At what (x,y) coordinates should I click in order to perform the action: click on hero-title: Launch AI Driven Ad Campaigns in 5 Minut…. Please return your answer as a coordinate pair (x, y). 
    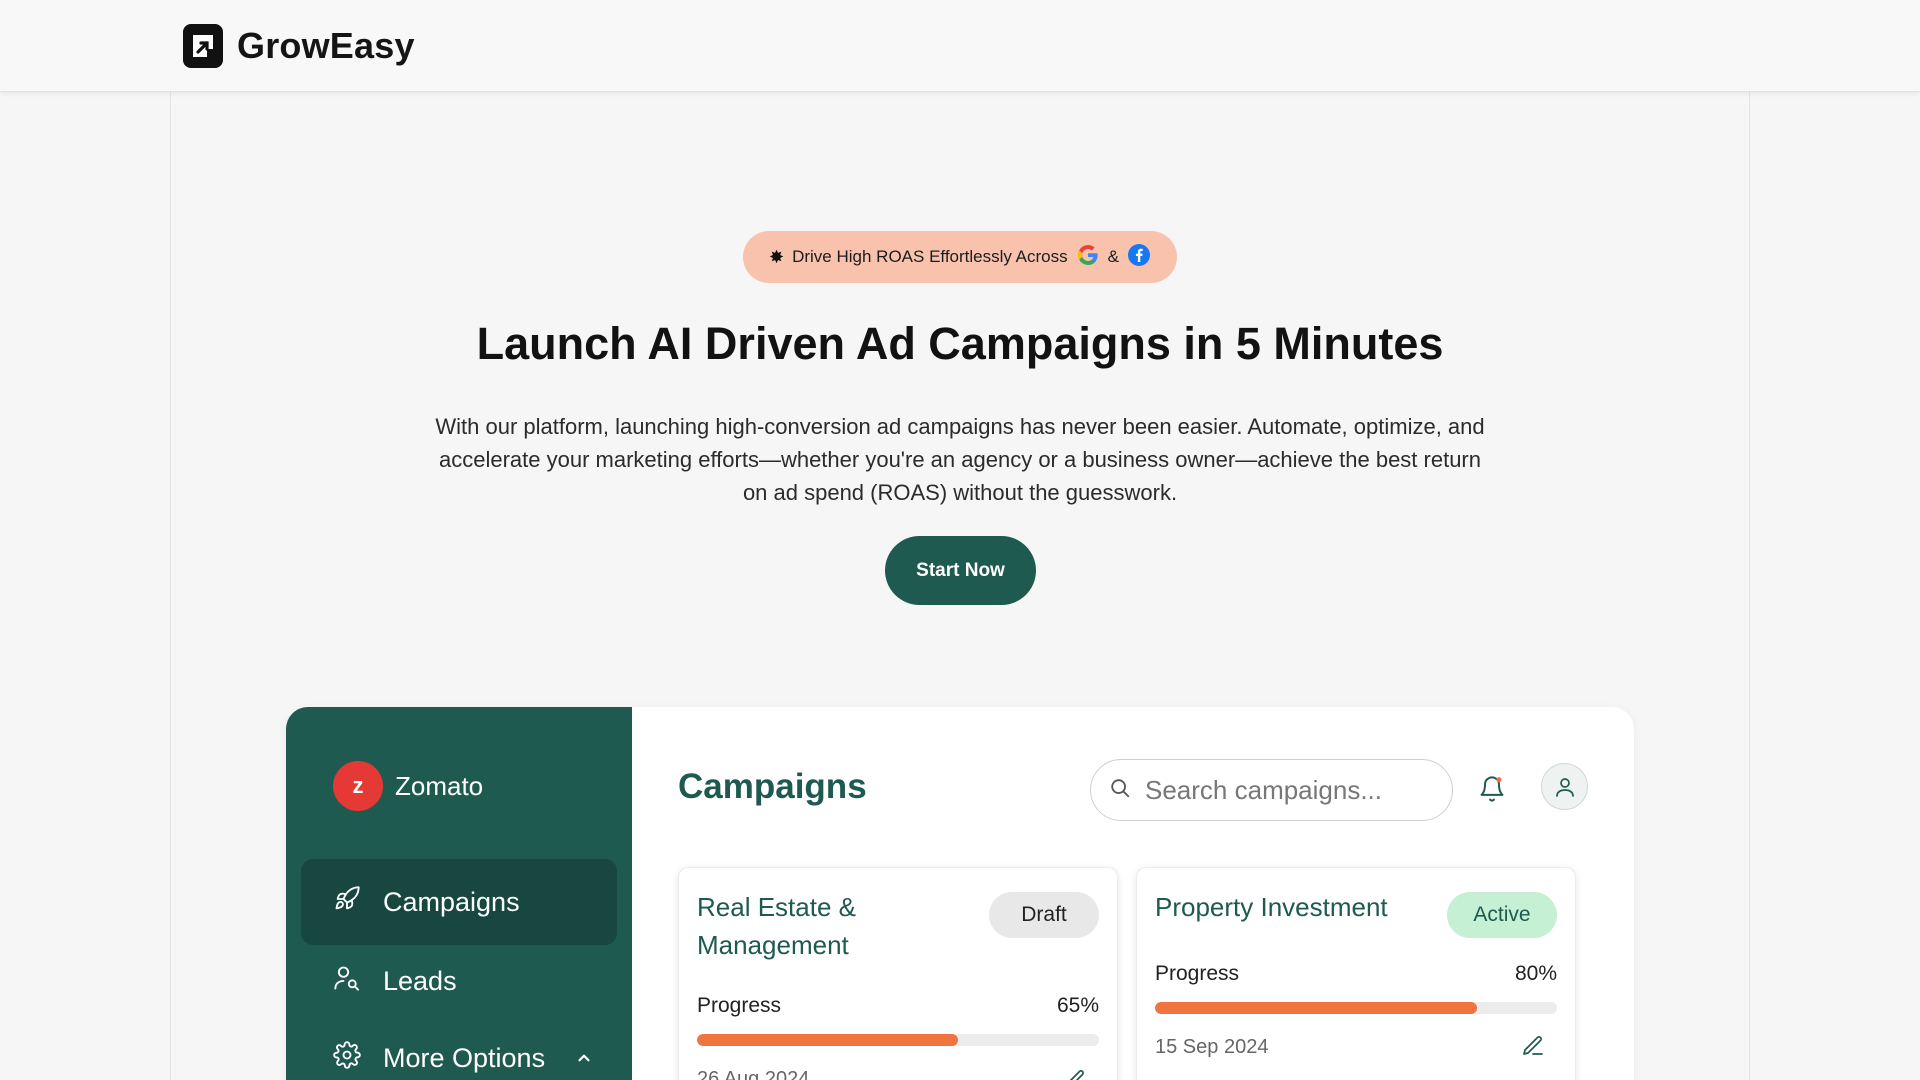
    Looking at the image, I should click on (960, 343).